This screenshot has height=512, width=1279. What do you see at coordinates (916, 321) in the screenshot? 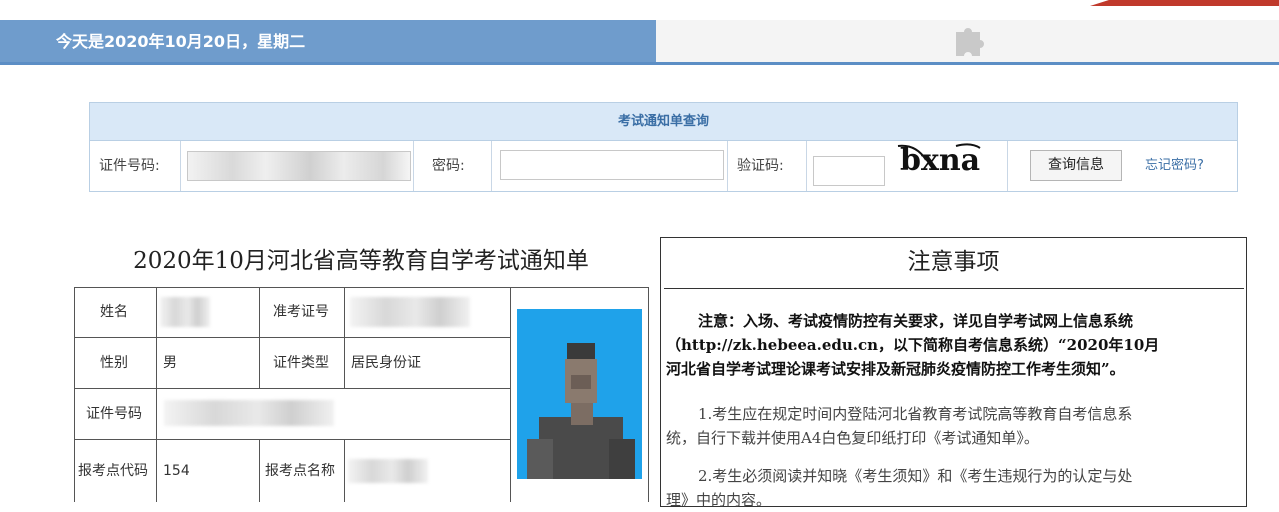
I see `notes-para1-line1: 注意：入场、考试疫情防控有关要求，详见自学考试网上信息系统` at bounding box center [916, 321].